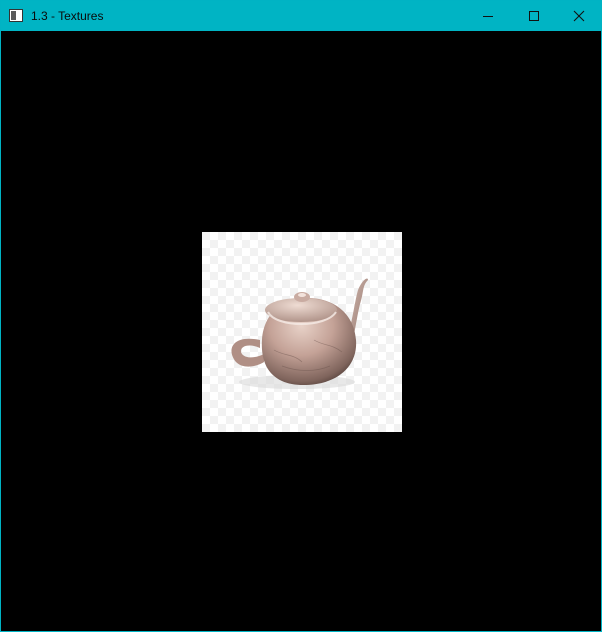 The height and width of the screenshot is (632, 602). What do you see at coordinates (67, 16) in the screenshot?
I see `window-title: 1.3 - Textures` at bounding box center [67, 16].